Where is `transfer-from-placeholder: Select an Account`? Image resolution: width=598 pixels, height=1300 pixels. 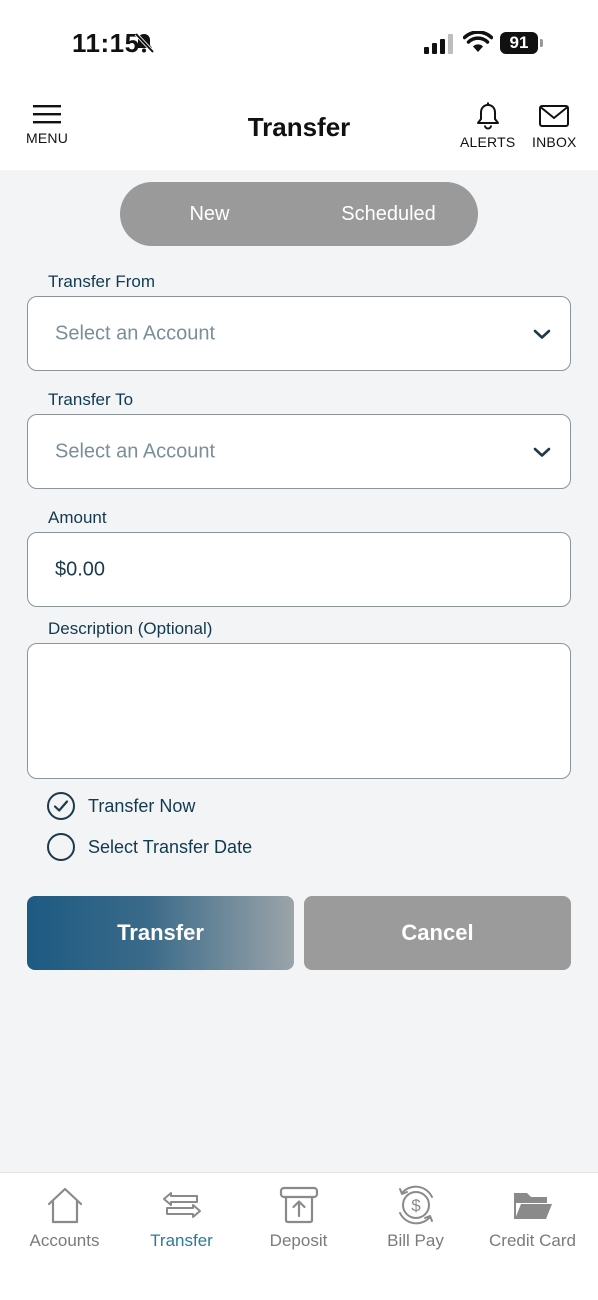 transfer-from-placeholder: Select an Account is located at coordinates (135, 333).